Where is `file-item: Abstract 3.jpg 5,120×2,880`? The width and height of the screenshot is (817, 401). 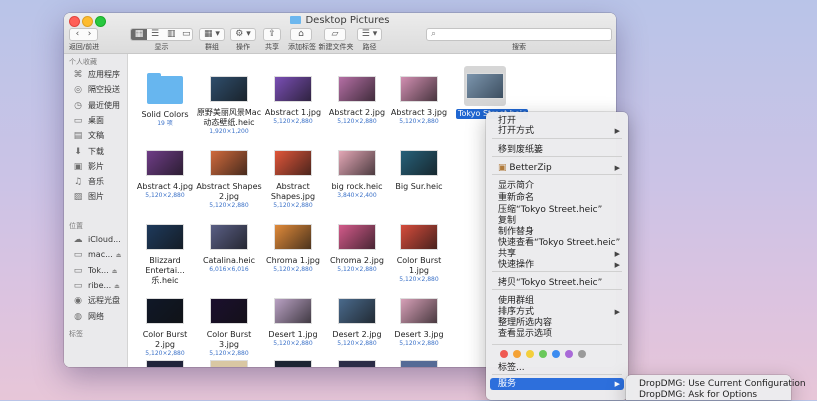 file-item: Abstract 3.jpg 5,120×2,880 is located at coordinates (419, 95).